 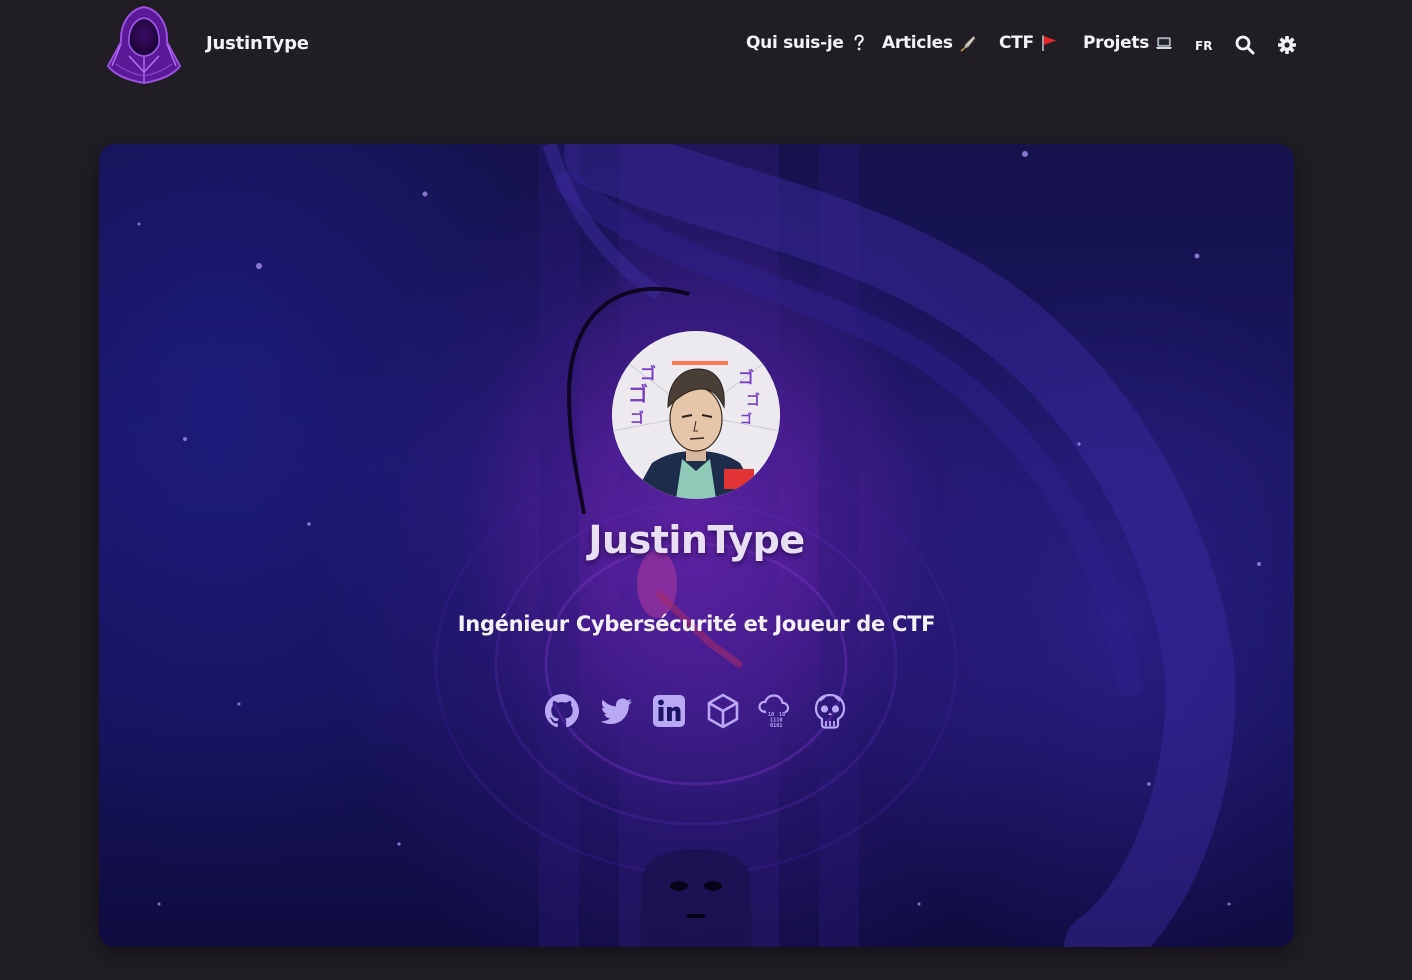 What do you see at coordinates (776, 726) in the screenshot?
I see `svg-text: 0101` at bounding box center [776, 726].